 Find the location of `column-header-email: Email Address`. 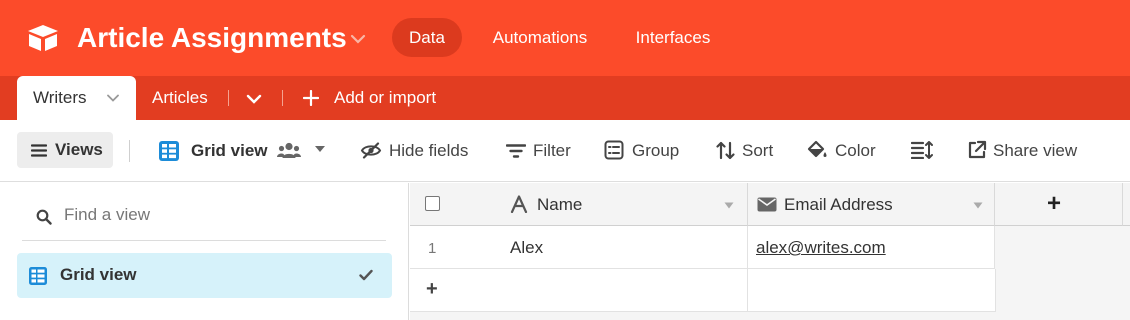

column-header-email: Email Address is located at coordinates (838, 205).